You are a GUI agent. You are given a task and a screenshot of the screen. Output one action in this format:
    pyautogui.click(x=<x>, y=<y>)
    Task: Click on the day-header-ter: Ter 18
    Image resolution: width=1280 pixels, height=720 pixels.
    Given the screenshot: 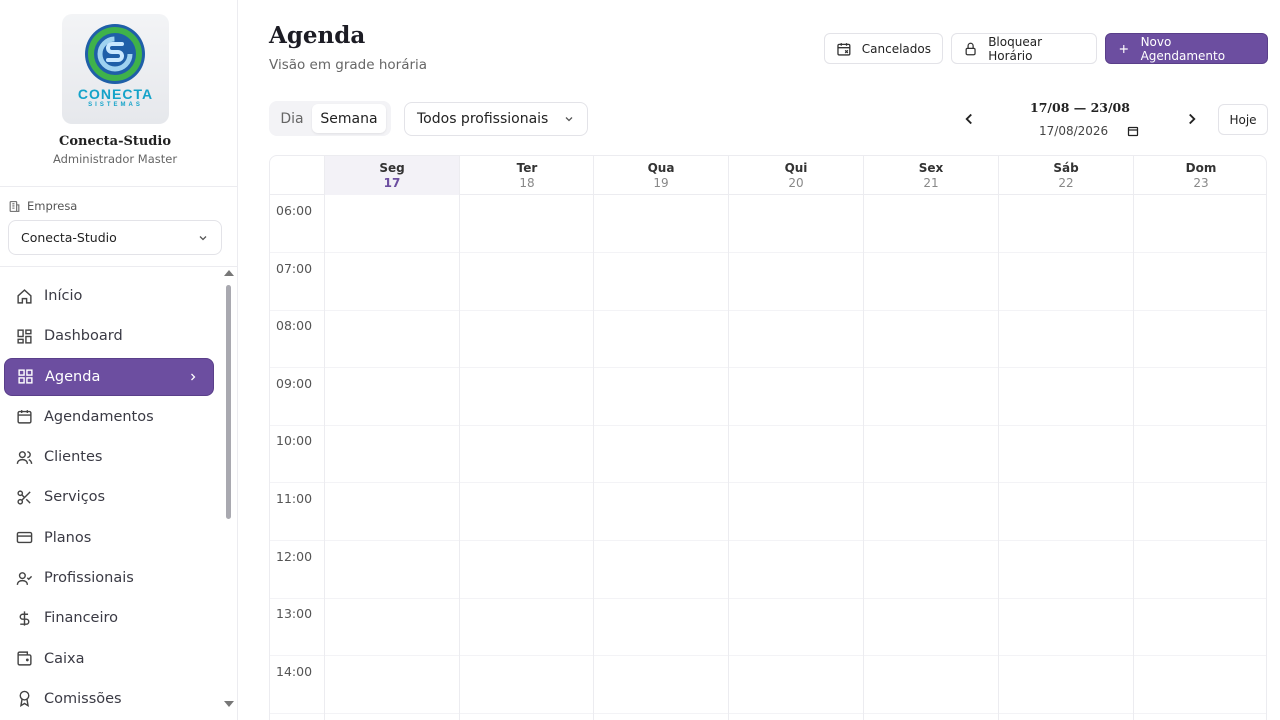 What is the action you would take?
    pyautogui.click(x=526, y=175)
    